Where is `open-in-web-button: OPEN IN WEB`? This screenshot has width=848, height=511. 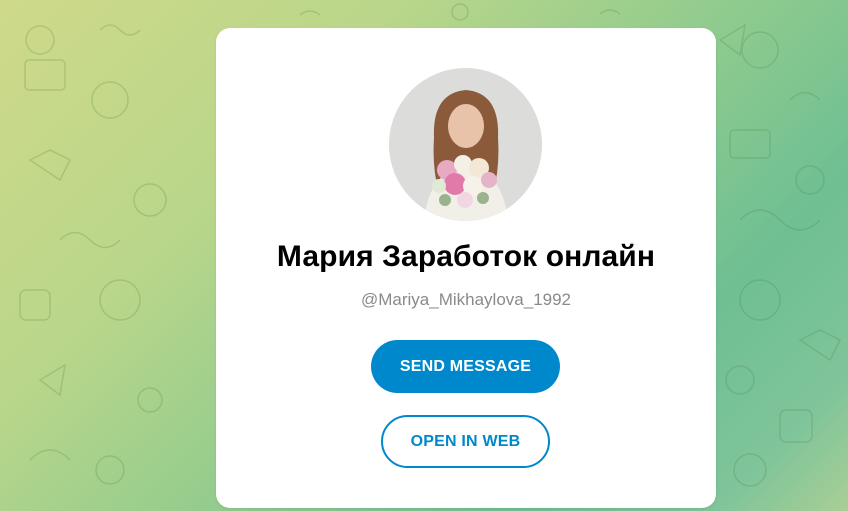
open-in-web-button: OPEN IN WEB is located at coordinates (465, 441).